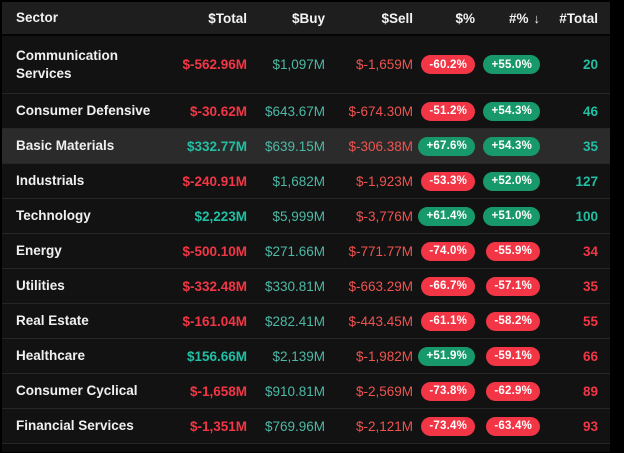 The height and width of the screenshot is (453, 624). Describe the element at coordinates (384, 356) in the screenshot. I see `dollar-sell-value: $-1,982M` at that location.